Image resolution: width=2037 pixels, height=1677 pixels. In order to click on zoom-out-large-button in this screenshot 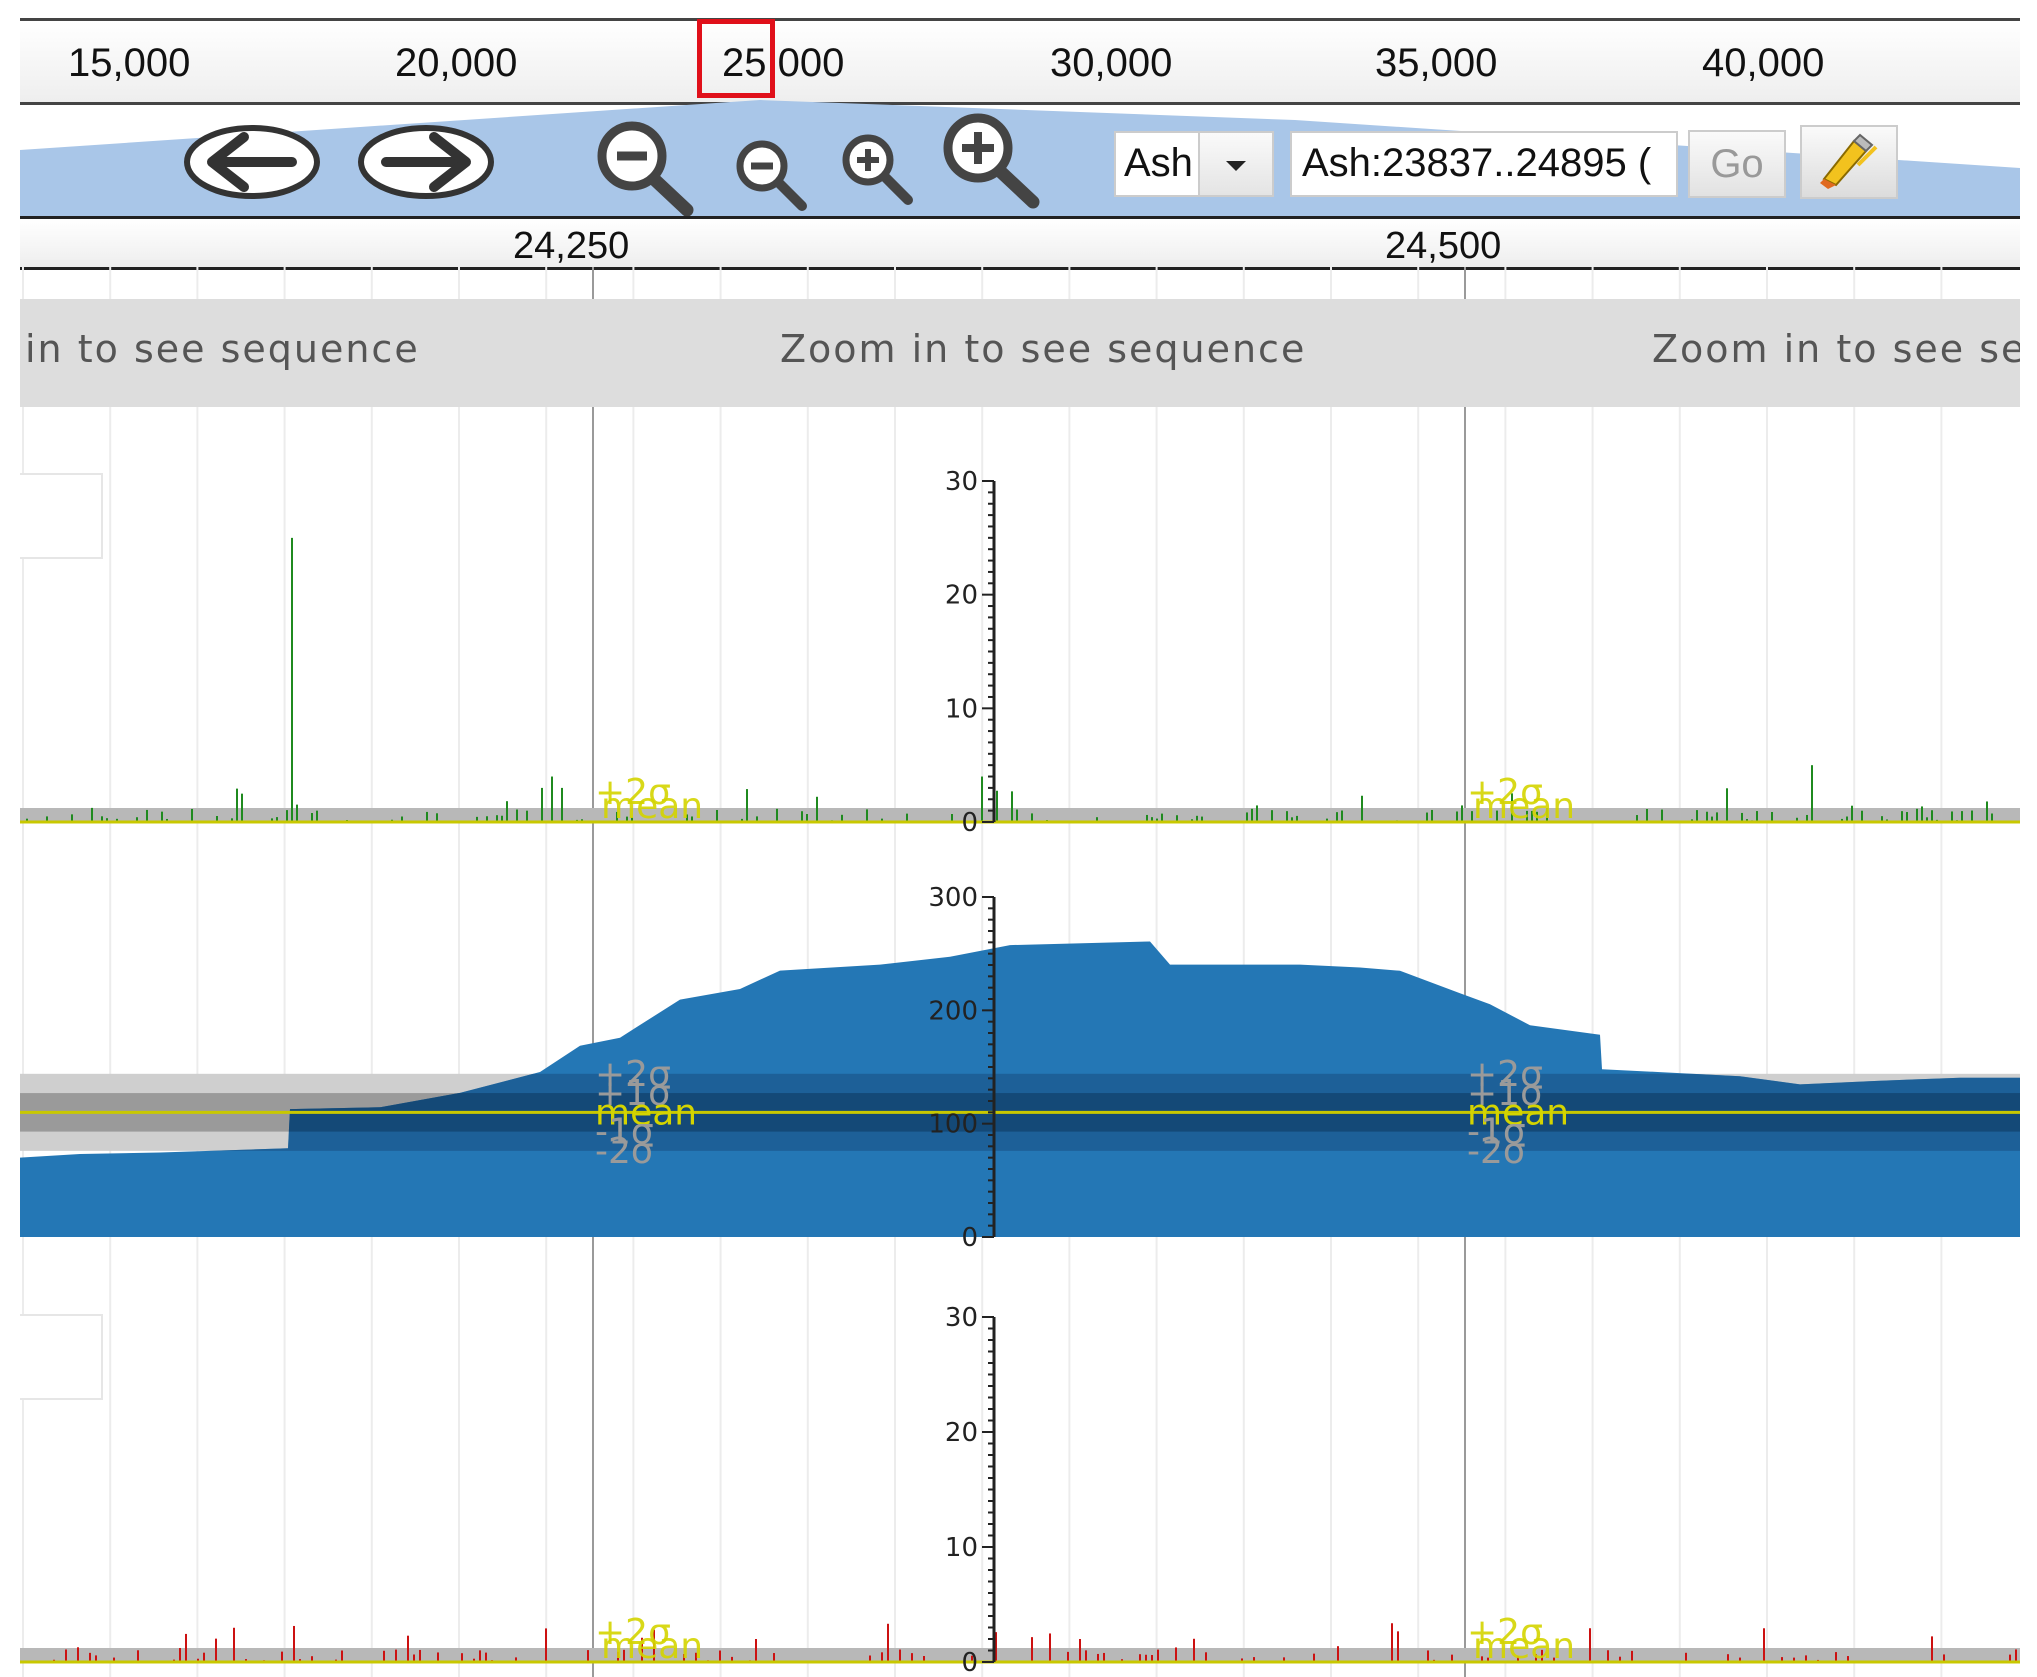, I will do `click(647, 170)`.